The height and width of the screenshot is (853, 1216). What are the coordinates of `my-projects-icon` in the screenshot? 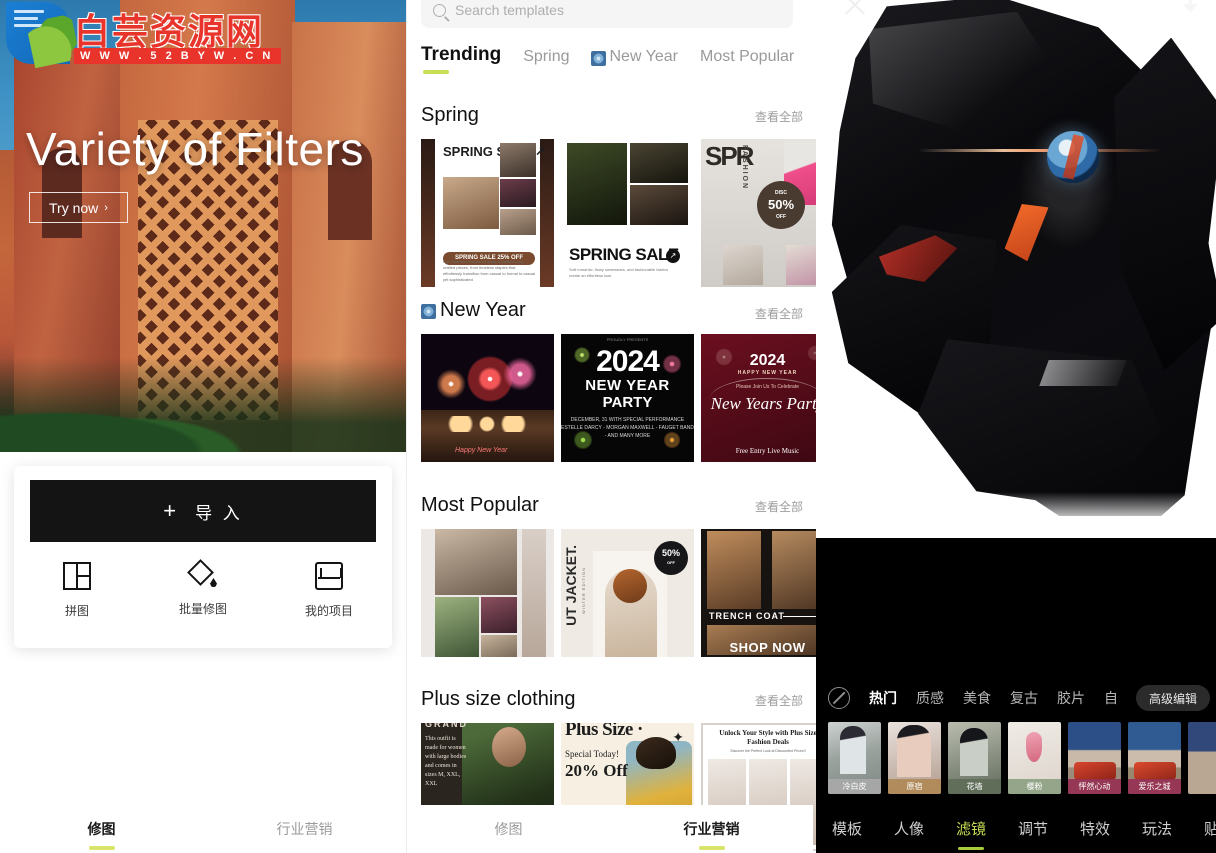 It's located at (329, 576).